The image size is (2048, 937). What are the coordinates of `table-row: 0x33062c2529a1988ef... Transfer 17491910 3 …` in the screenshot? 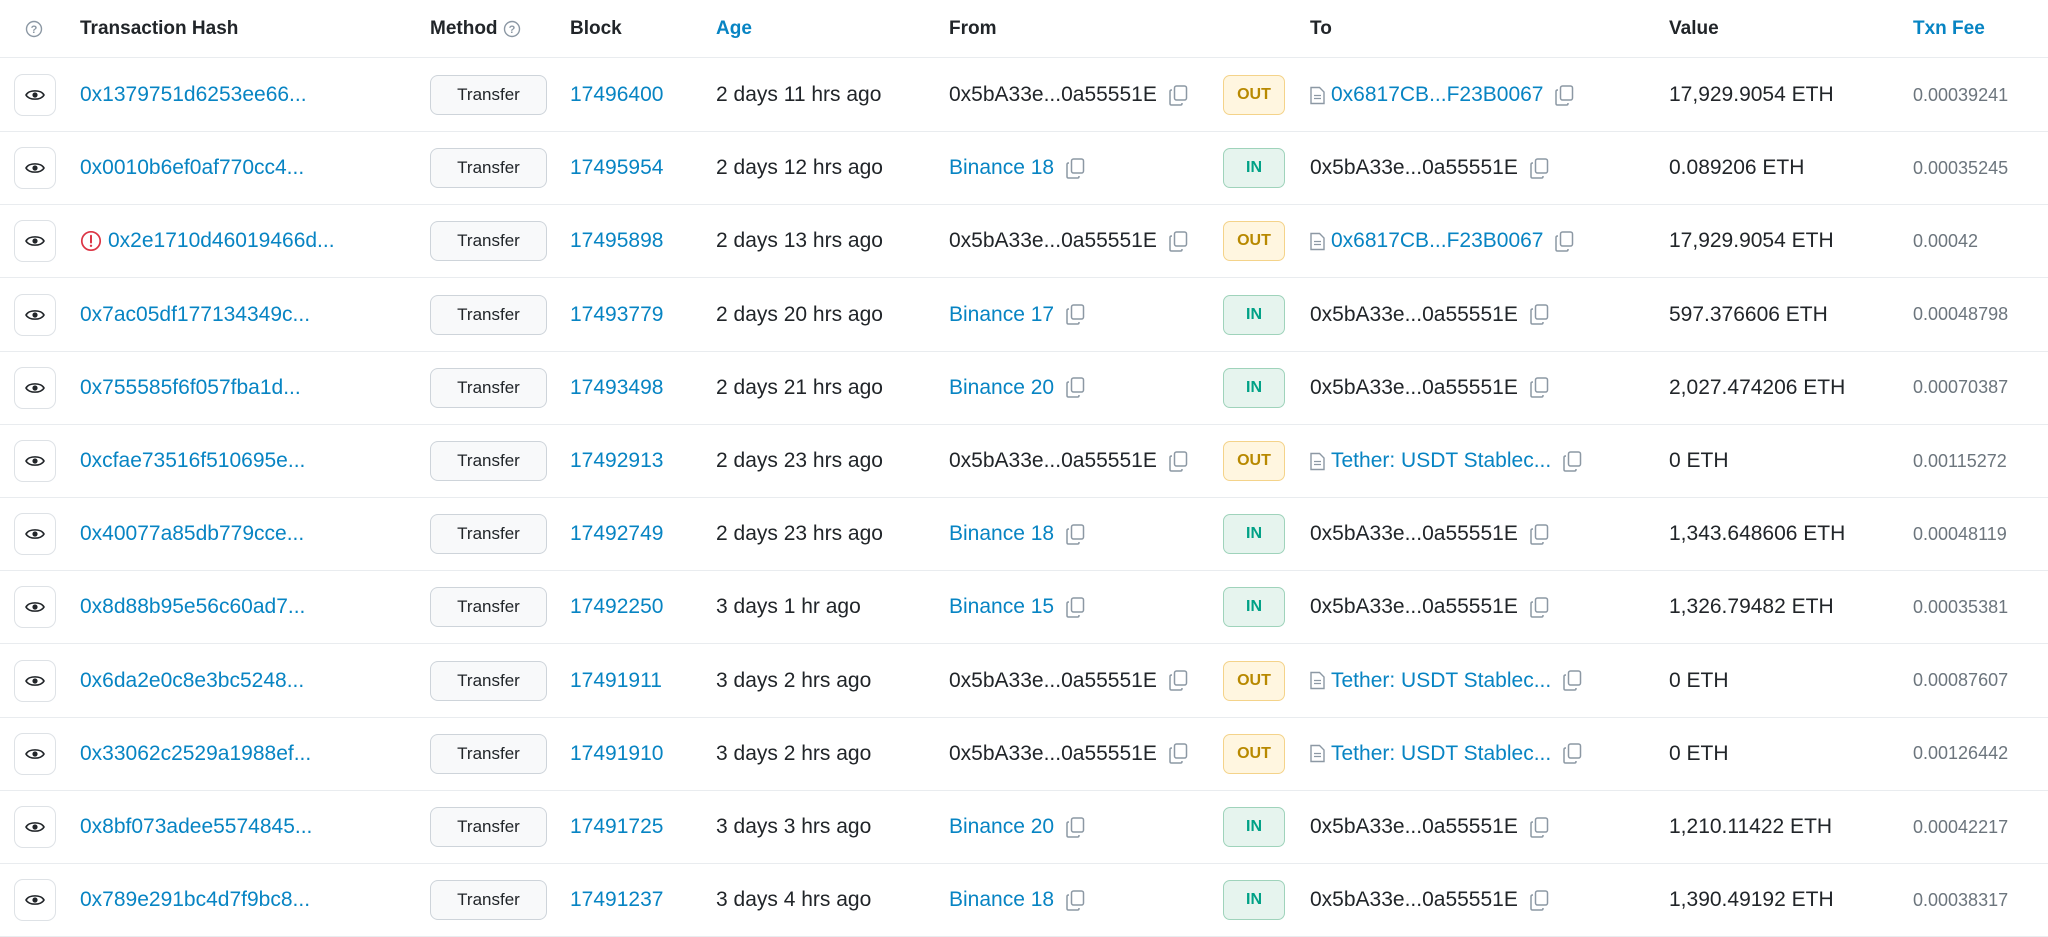 It's located at (1024, 754).